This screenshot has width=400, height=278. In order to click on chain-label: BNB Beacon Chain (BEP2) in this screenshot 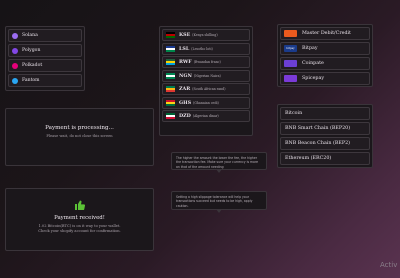, I will do `click(318, 143)`.